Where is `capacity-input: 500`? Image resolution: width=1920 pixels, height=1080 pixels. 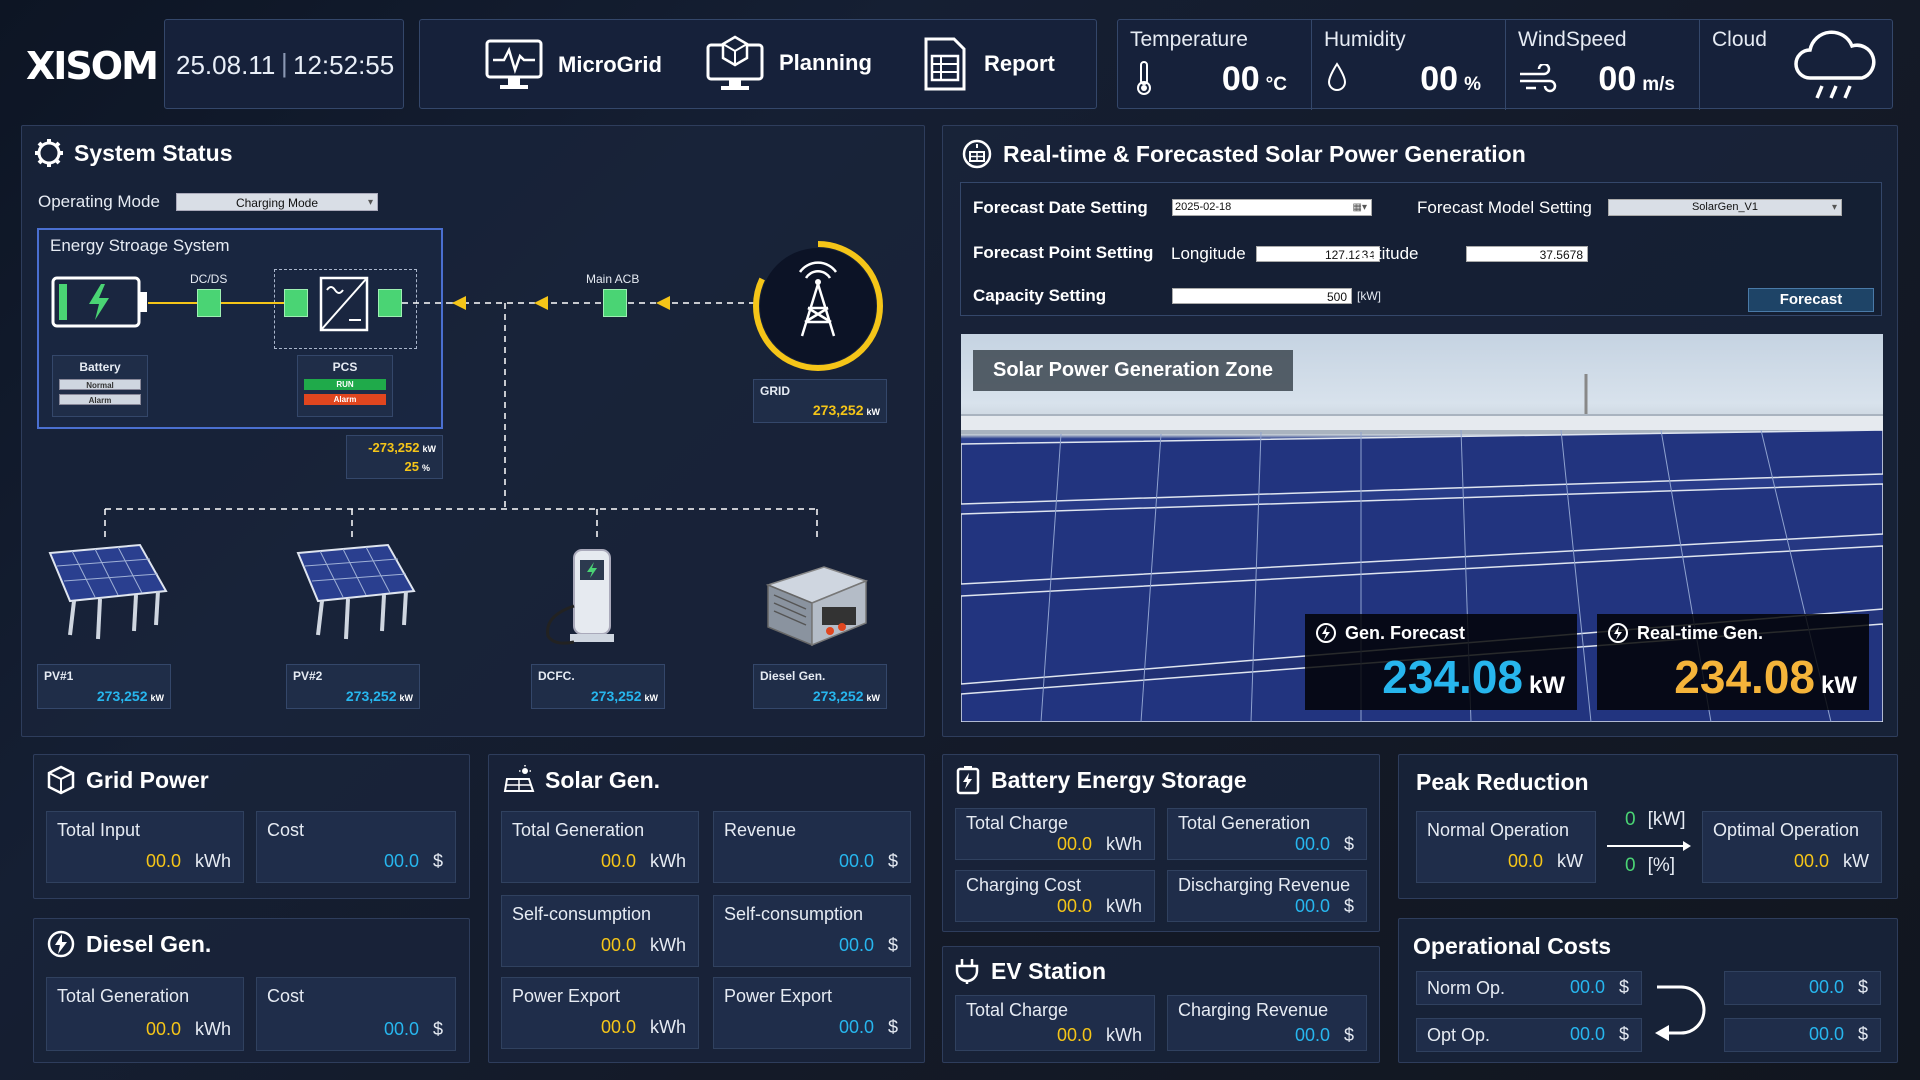
capacity-input: 500 is located at coordinates (1262, 296).